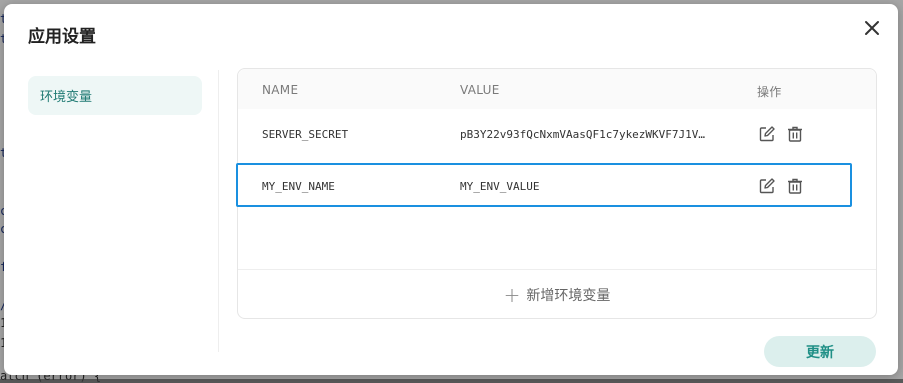  Describe the element at coordinates (795, 134) in the screenshot. I see `trash-icon` at that location.